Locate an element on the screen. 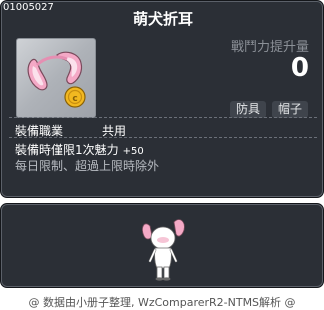  item-name: 萌犬折耳 is located at coordinates (162, 19).